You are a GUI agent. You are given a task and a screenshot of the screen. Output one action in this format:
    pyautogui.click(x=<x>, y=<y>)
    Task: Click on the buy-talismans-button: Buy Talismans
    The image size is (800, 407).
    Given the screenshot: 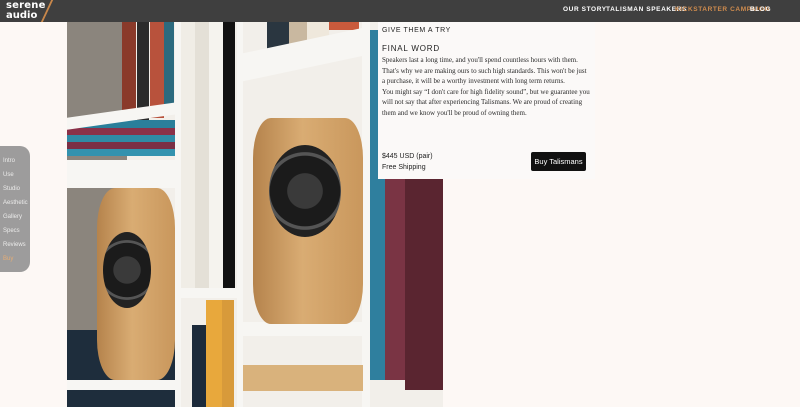 What is the action you would take?
    pyautogui.click(x=558, y=161)
    